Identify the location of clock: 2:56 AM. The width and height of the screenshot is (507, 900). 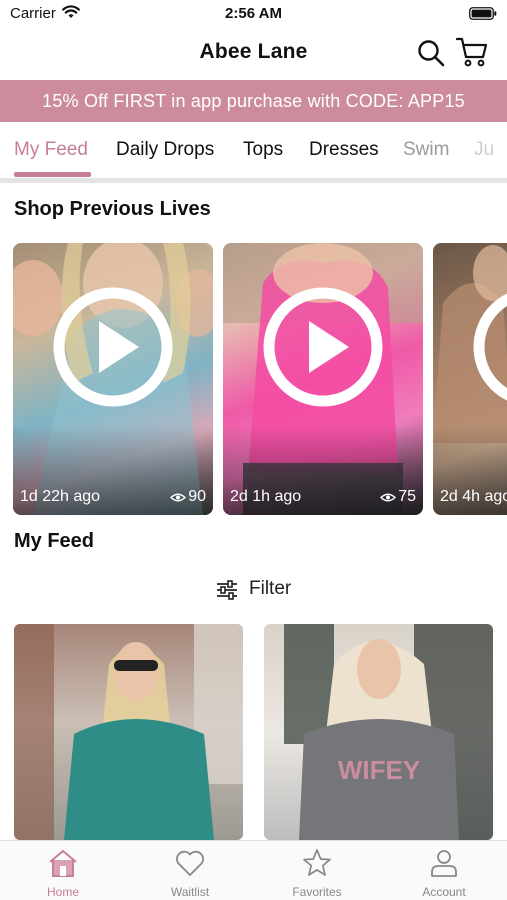
(253, 13).